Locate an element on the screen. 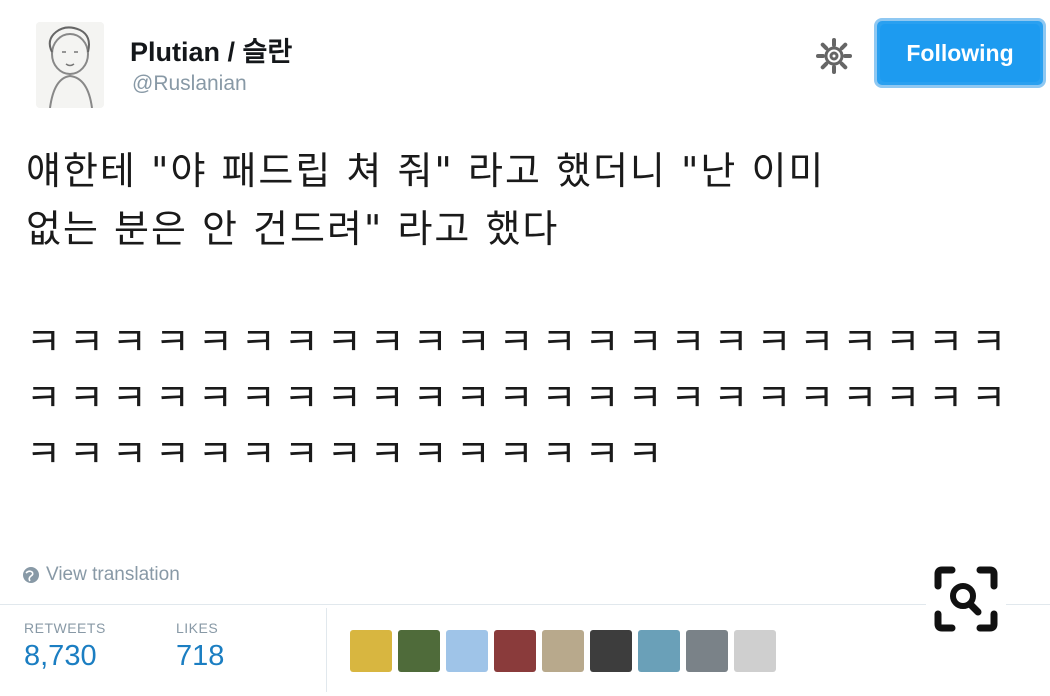 The height and width of the screenshot is (696, 1050). retweets-label: RETWEETS is located at coordinates (65, 628).